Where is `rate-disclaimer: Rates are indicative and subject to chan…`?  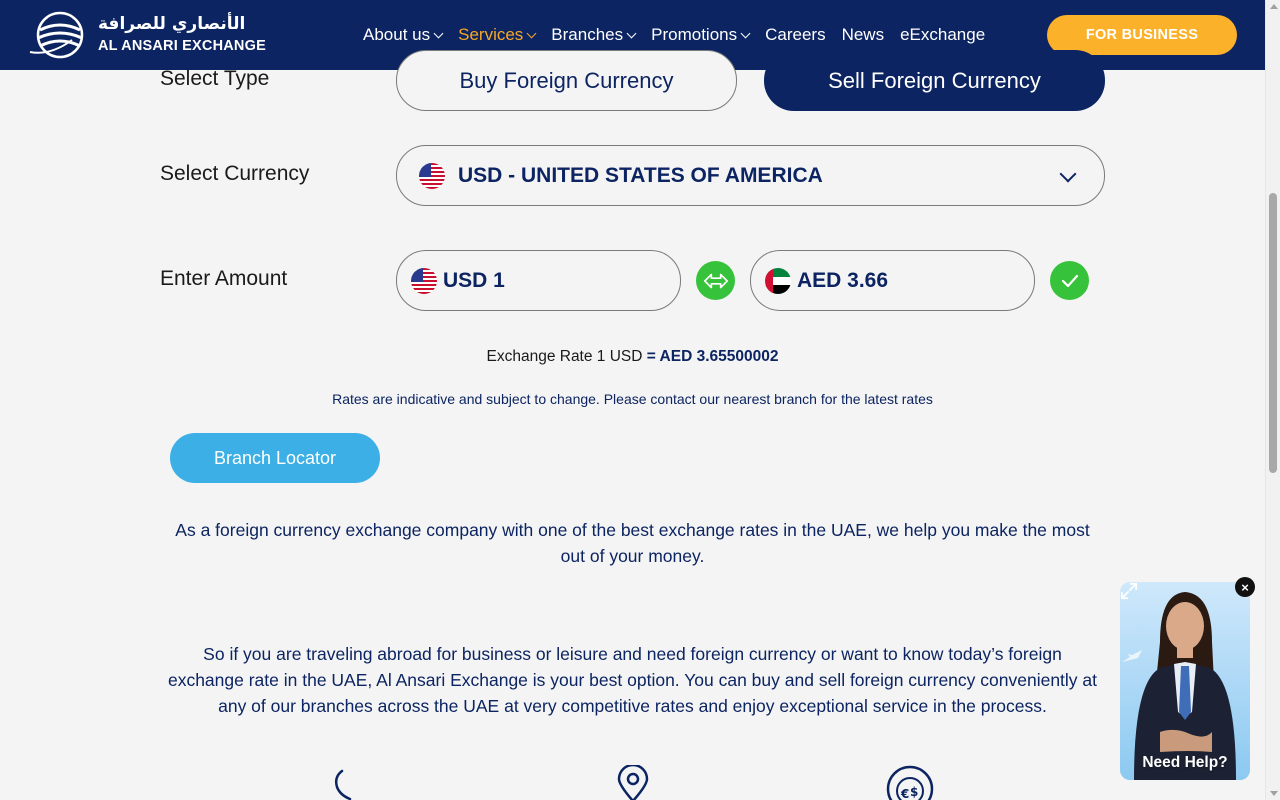
rate-disclaimer: Rates are indicative and subject to chan… is located at coordinates (632, 399).